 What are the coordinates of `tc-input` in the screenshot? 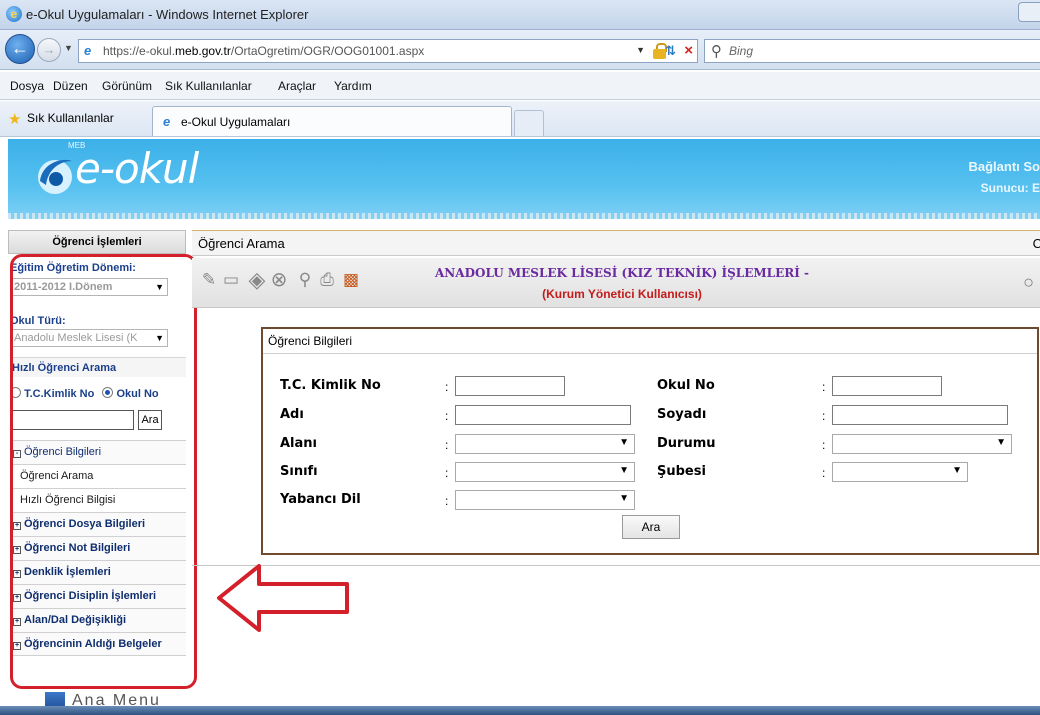 It's located at (510, 386).